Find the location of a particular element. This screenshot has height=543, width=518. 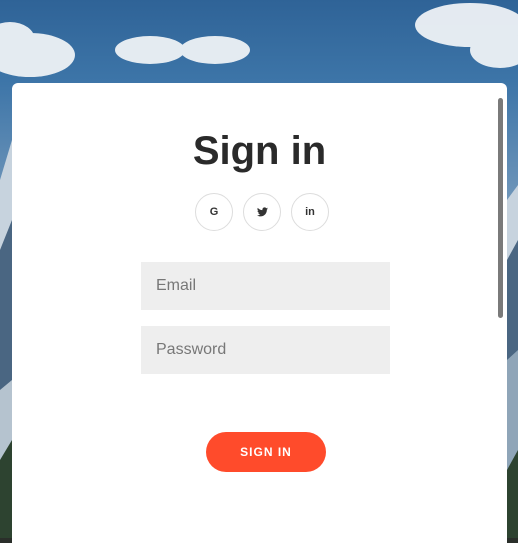

google-login-button: G is located at coordinates (214, 212).